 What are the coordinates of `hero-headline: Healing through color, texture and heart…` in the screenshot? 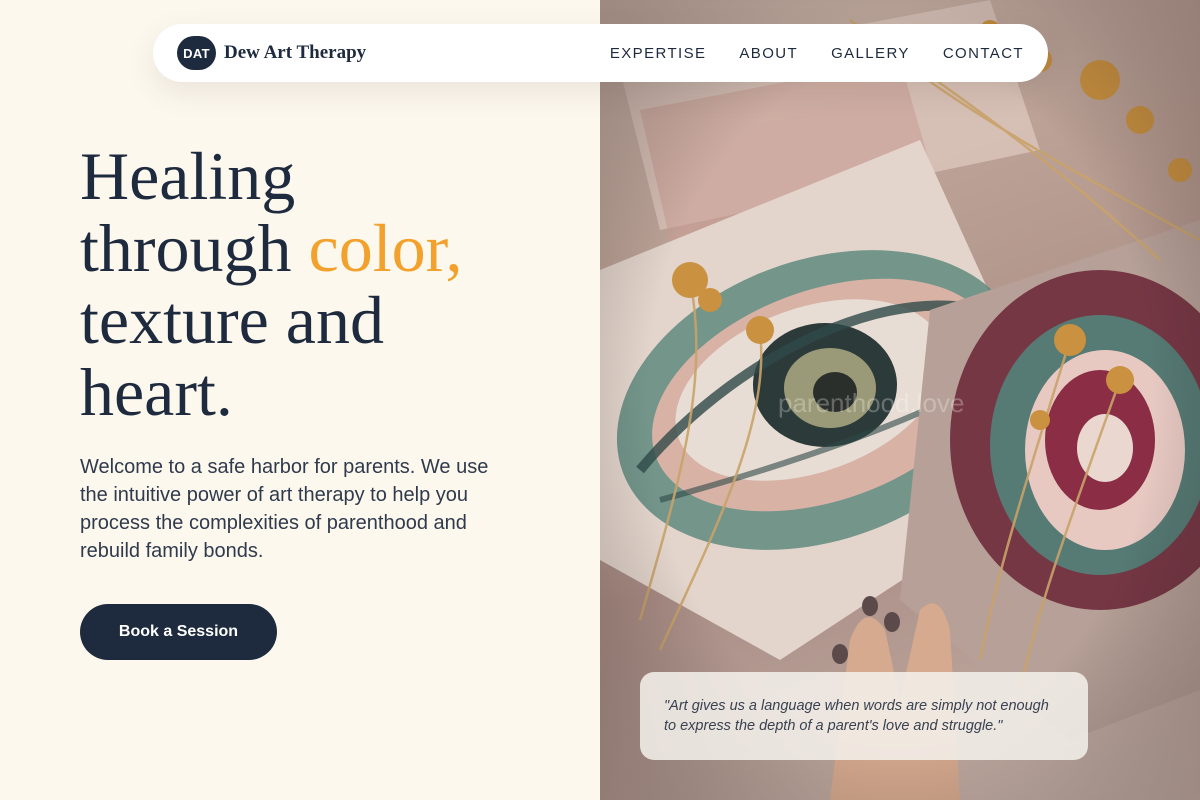 It's located at (320, 284).